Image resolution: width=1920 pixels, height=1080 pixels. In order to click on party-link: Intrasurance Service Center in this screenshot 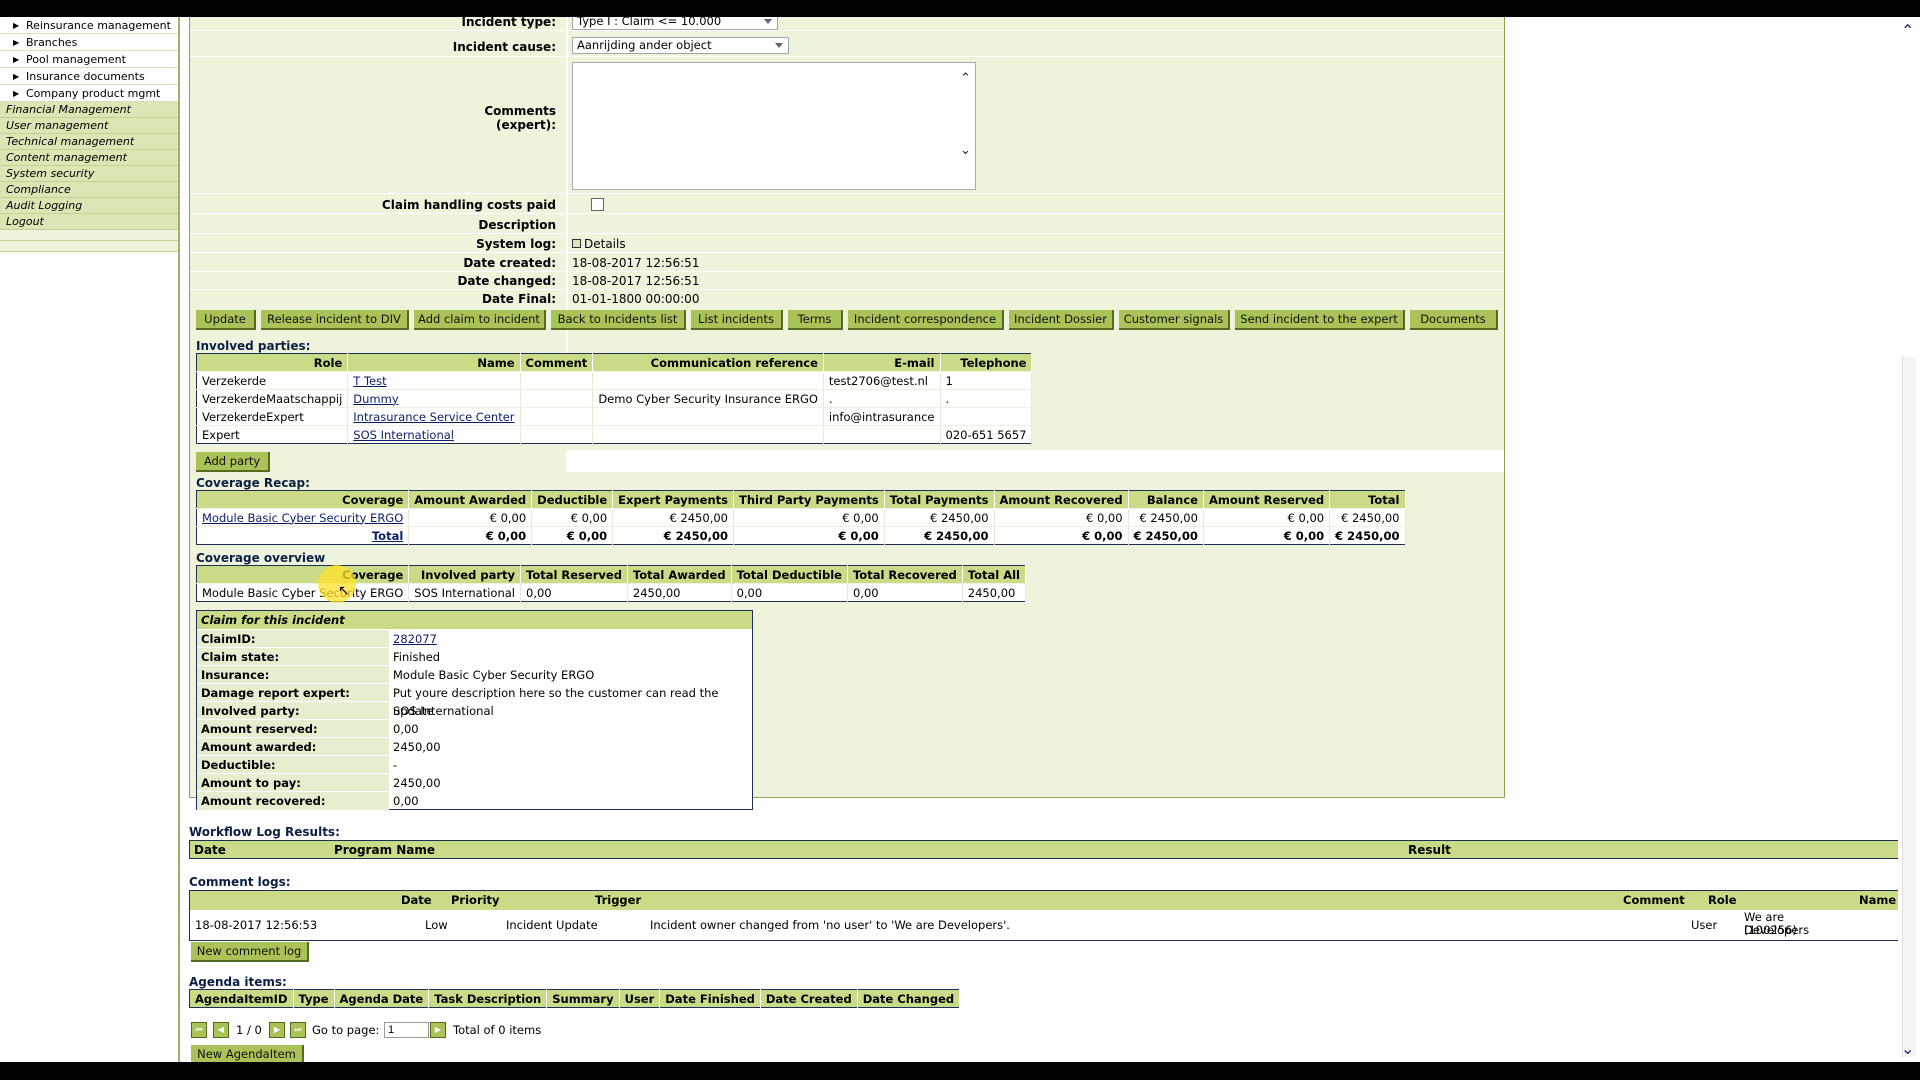, I will do `click(434, 416)`.